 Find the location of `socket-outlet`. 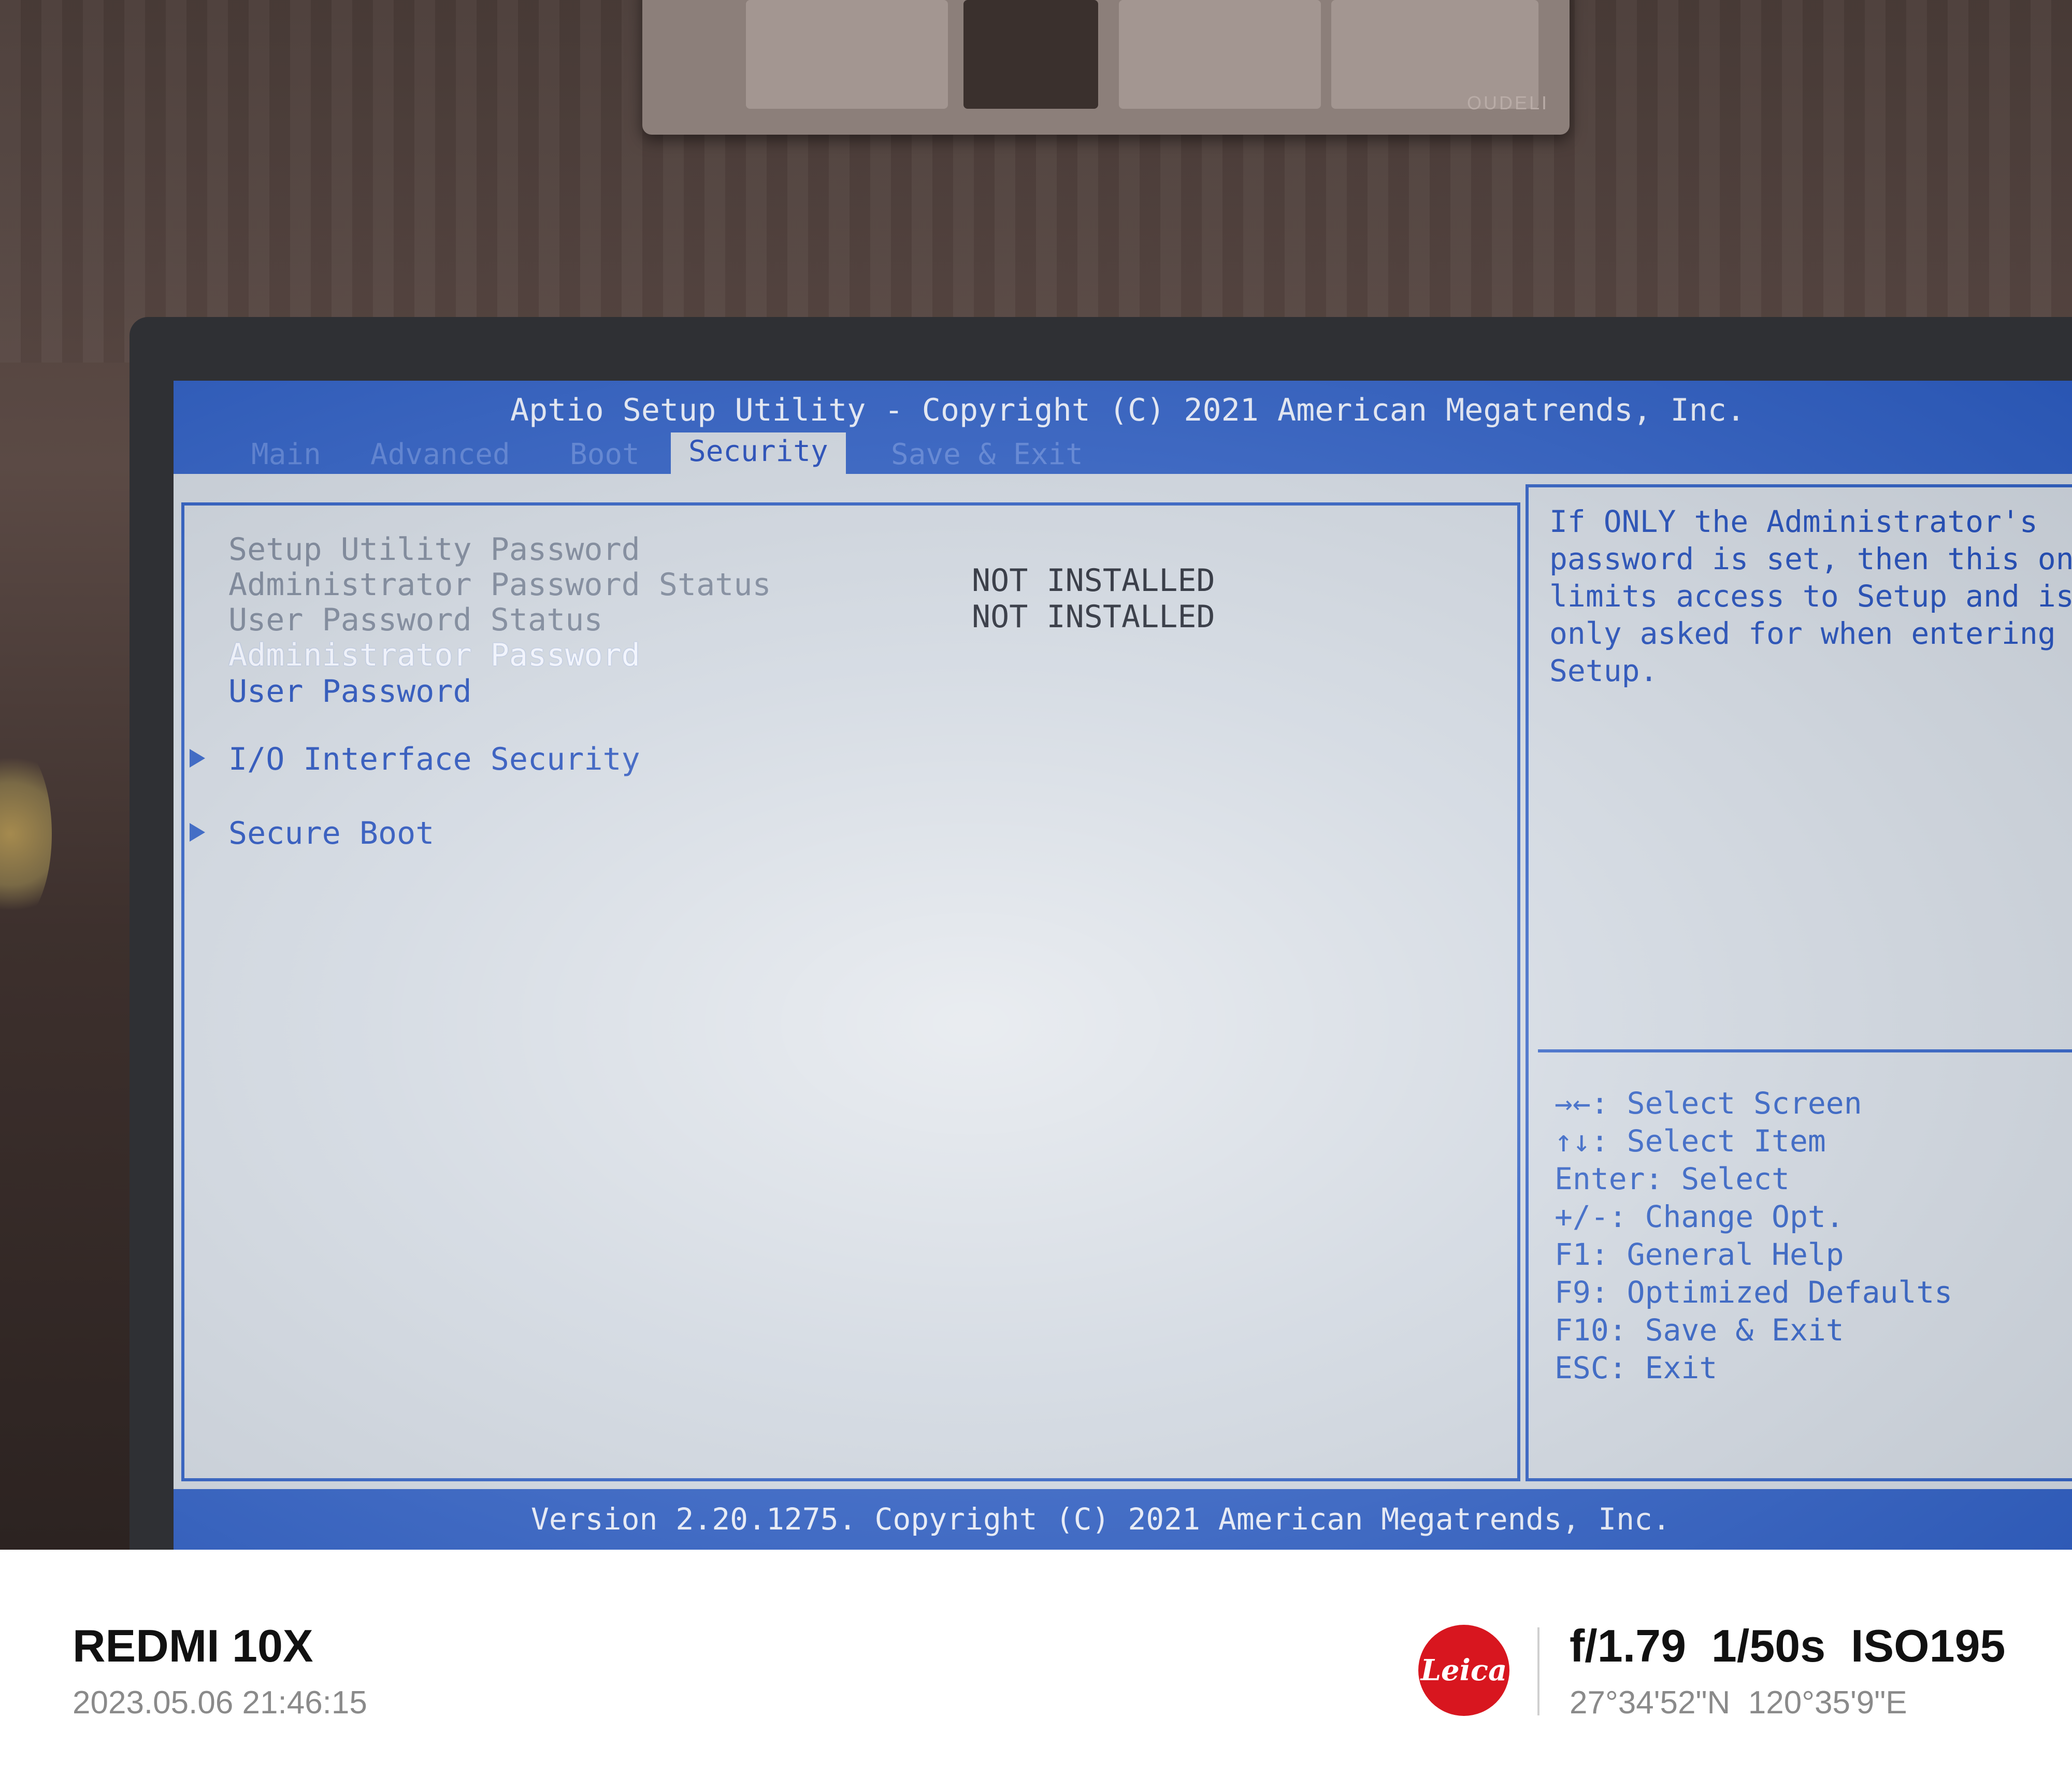

socket-outlet is located at coordinates (1220, 54).